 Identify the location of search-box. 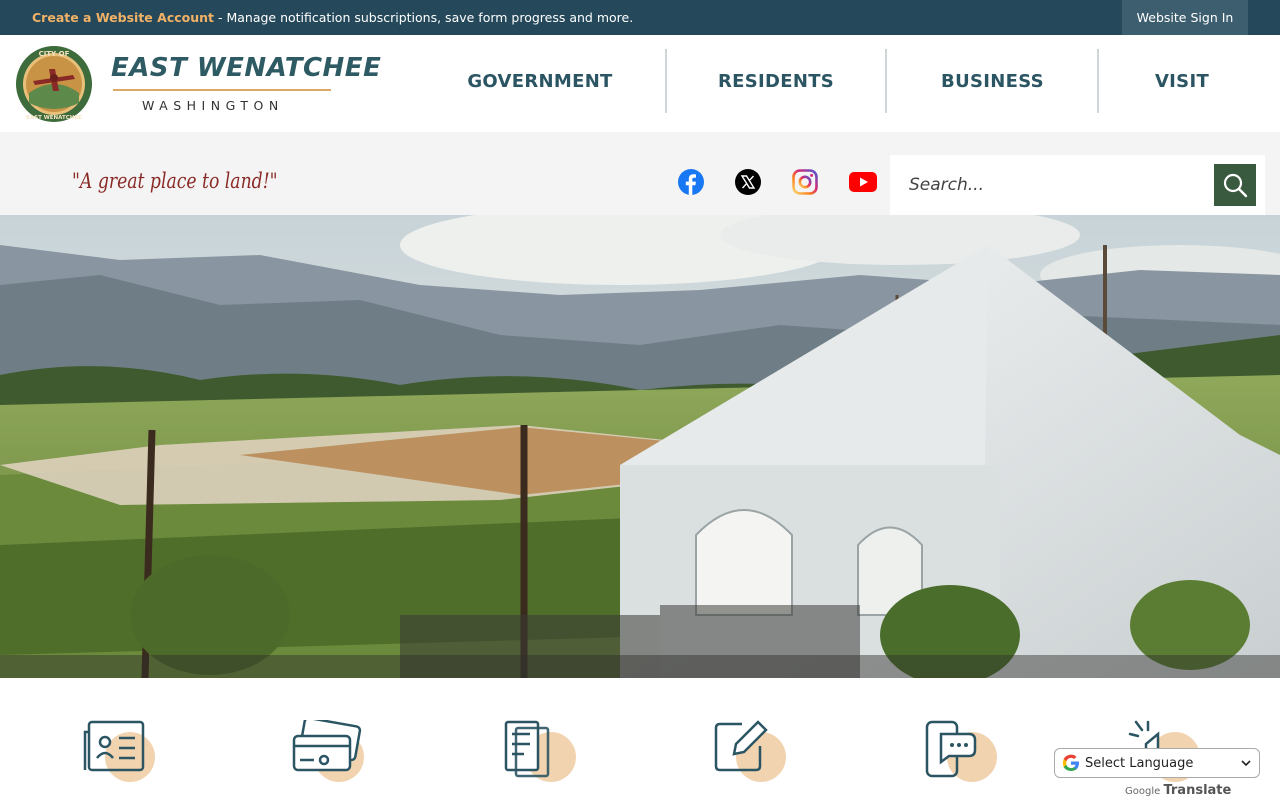
(1077, 185).